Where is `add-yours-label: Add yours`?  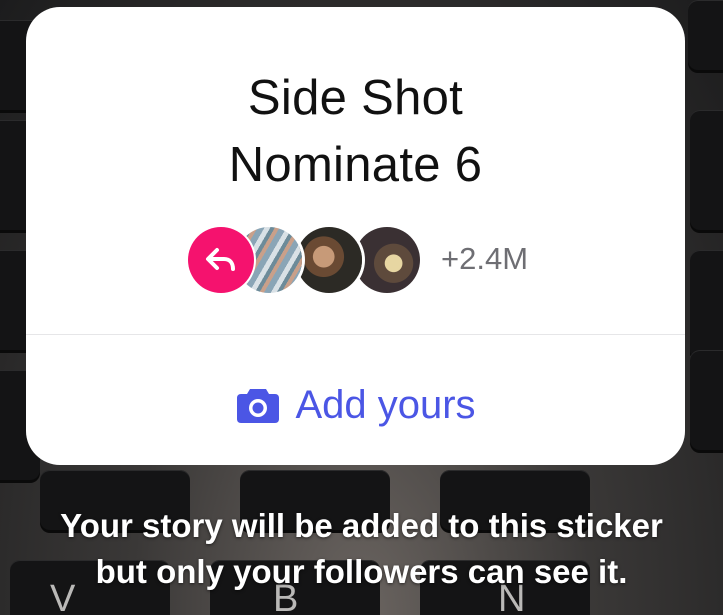
add-yours-label: Add yours is located at coordinates (385, 404).